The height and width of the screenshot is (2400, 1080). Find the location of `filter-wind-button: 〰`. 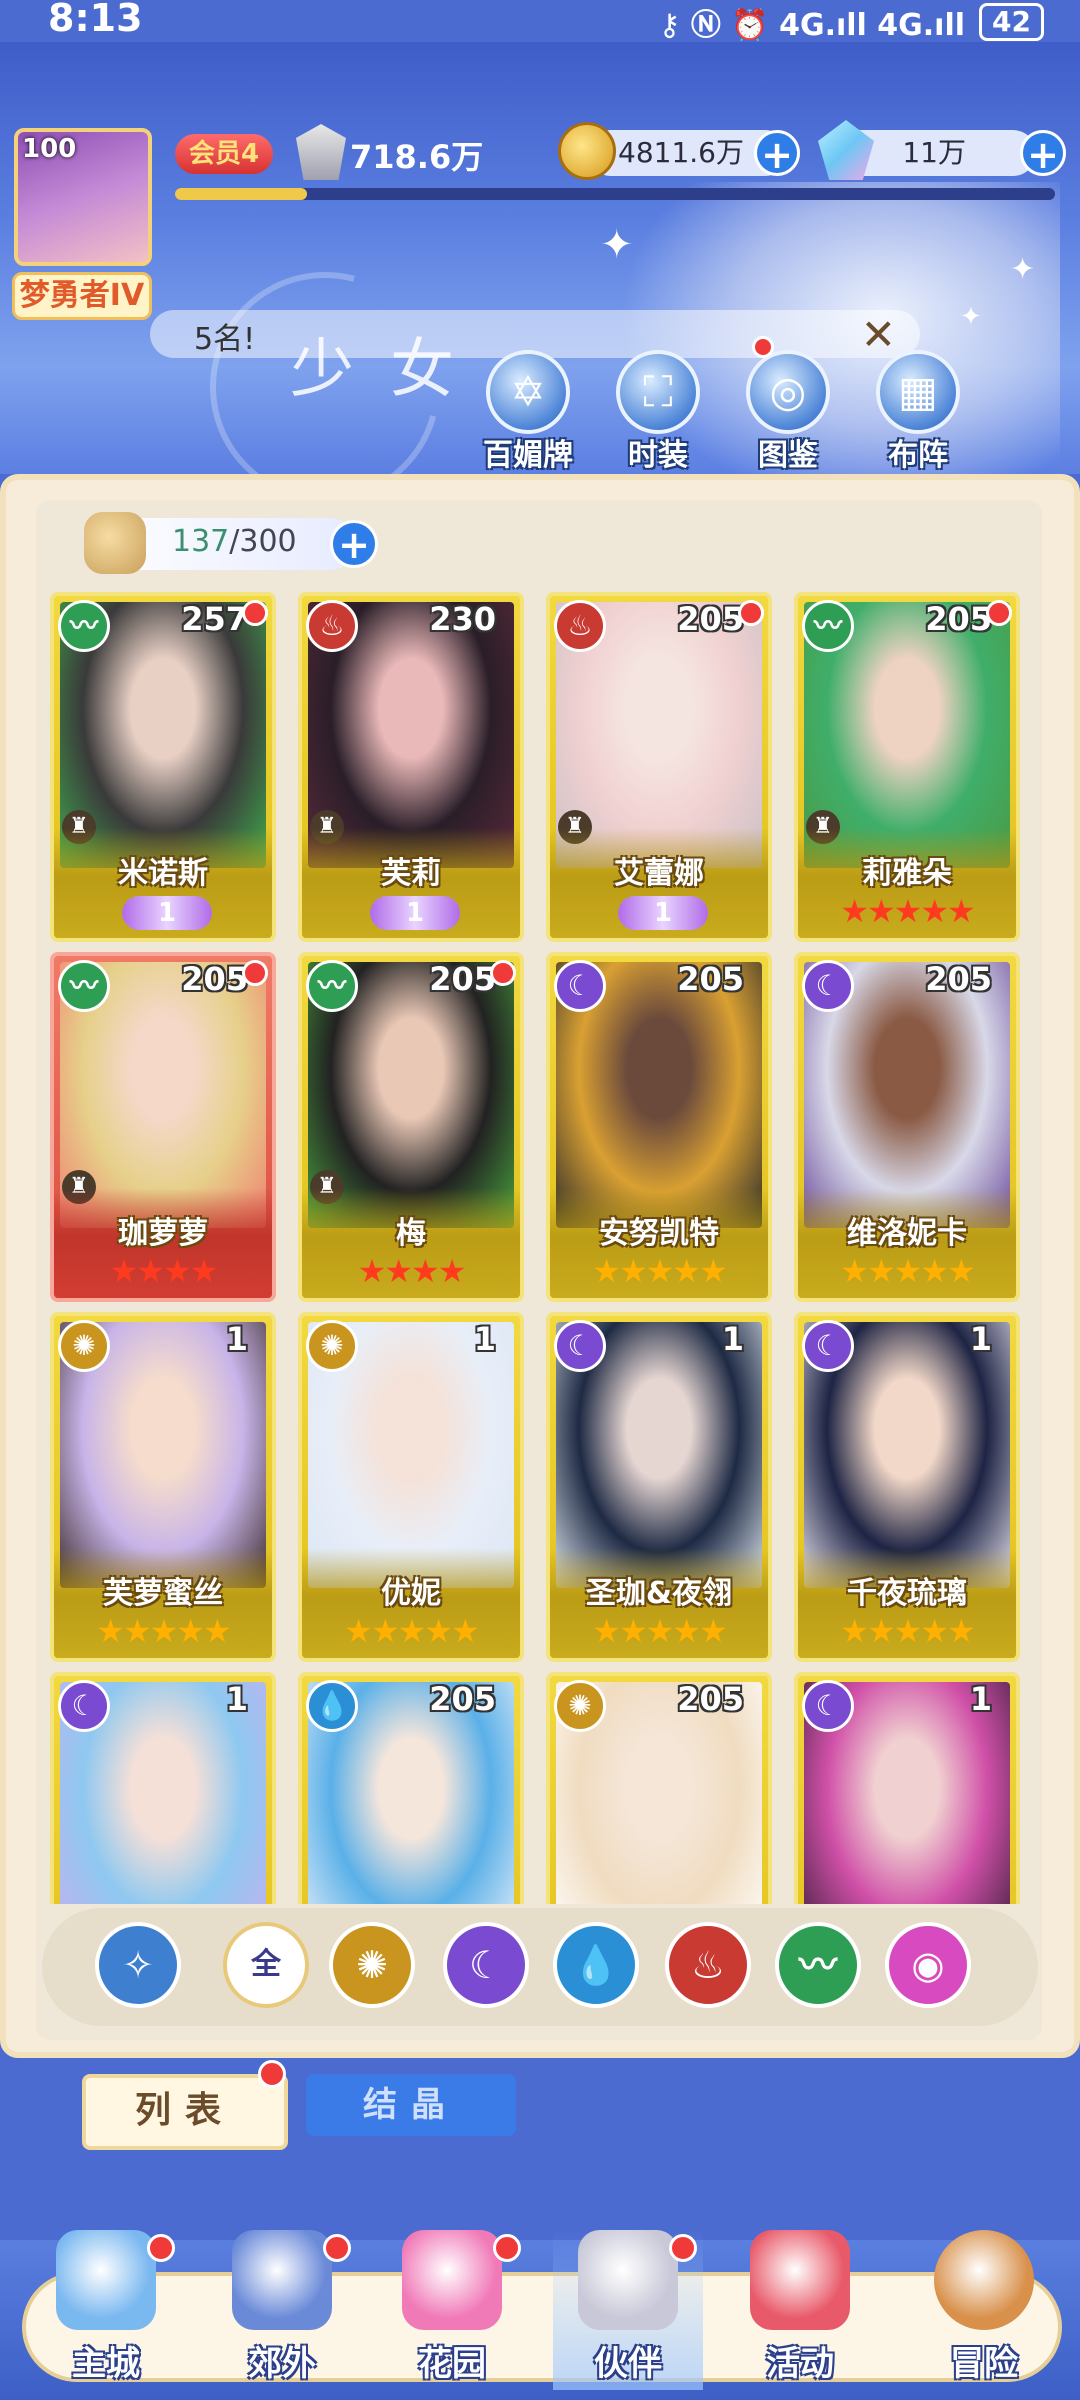

filter-wind-button: 〰 is located at coordinates (818, 1965).